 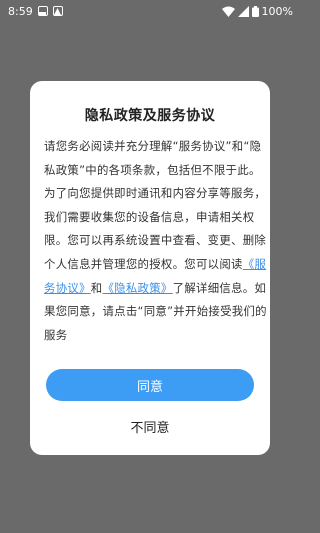 What do you see at coordinates (57, 11) in the screenshot?
I see `app-notification-icon` at bounding box center [57, 11].